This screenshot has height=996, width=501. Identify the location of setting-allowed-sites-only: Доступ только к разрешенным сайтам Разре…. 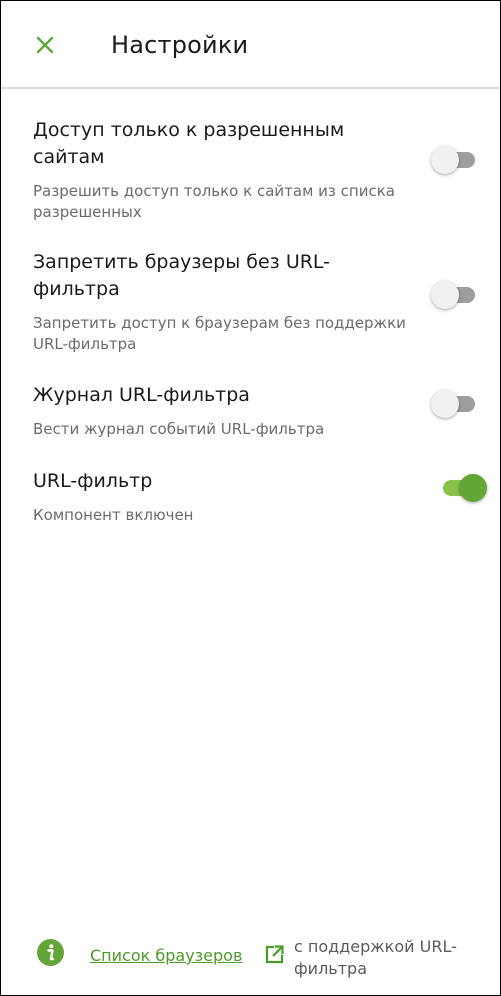
(253, 170).